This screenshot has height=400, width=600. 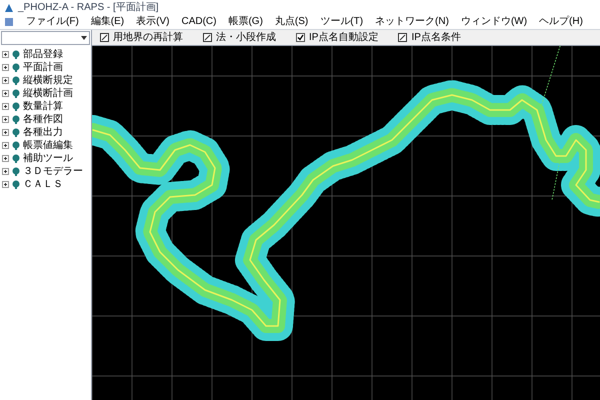 What do you see at coordinates (436, 37) in the screenshot?
I see `toolbar-button: IP点名条件` at bounding box center [436, 37].